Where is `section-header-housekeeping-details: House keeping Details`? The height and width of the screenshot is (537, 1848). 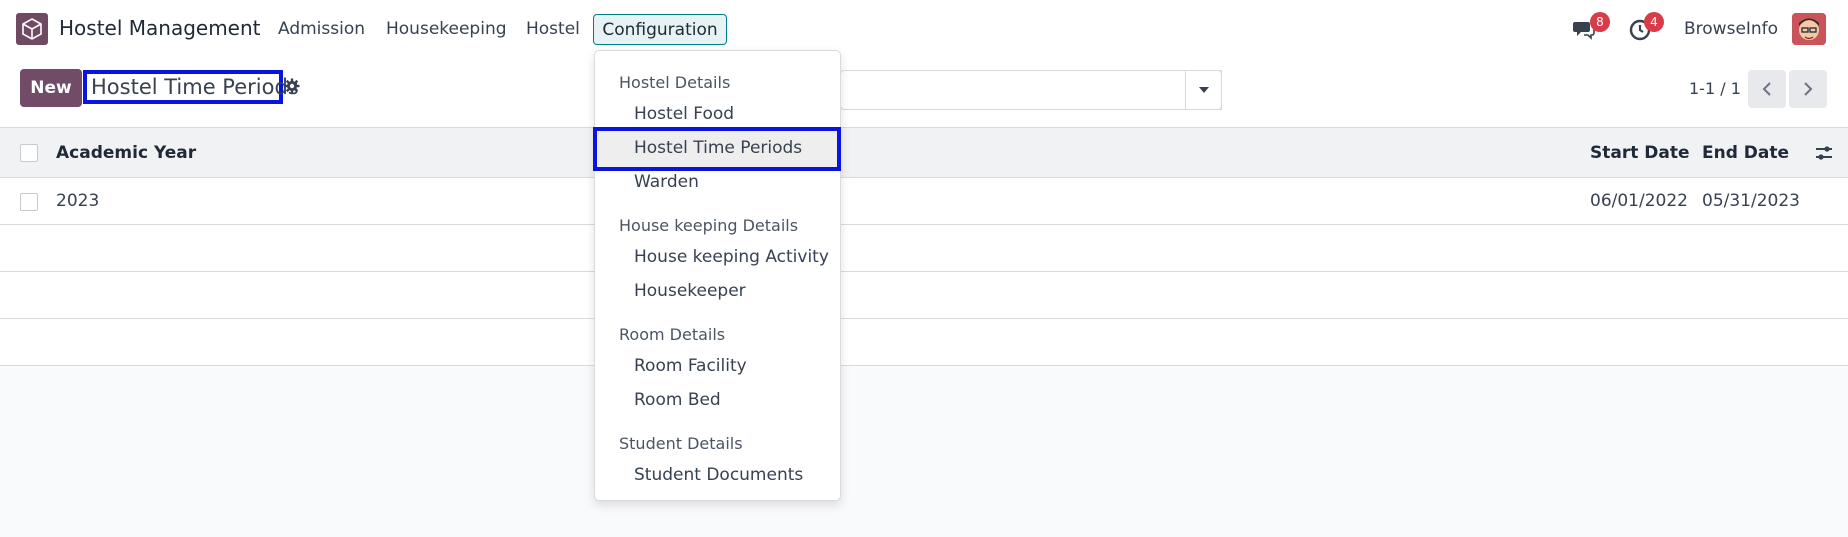 section-header-housekeeping-details: House keeping Details is located at coordinates (709, 225).